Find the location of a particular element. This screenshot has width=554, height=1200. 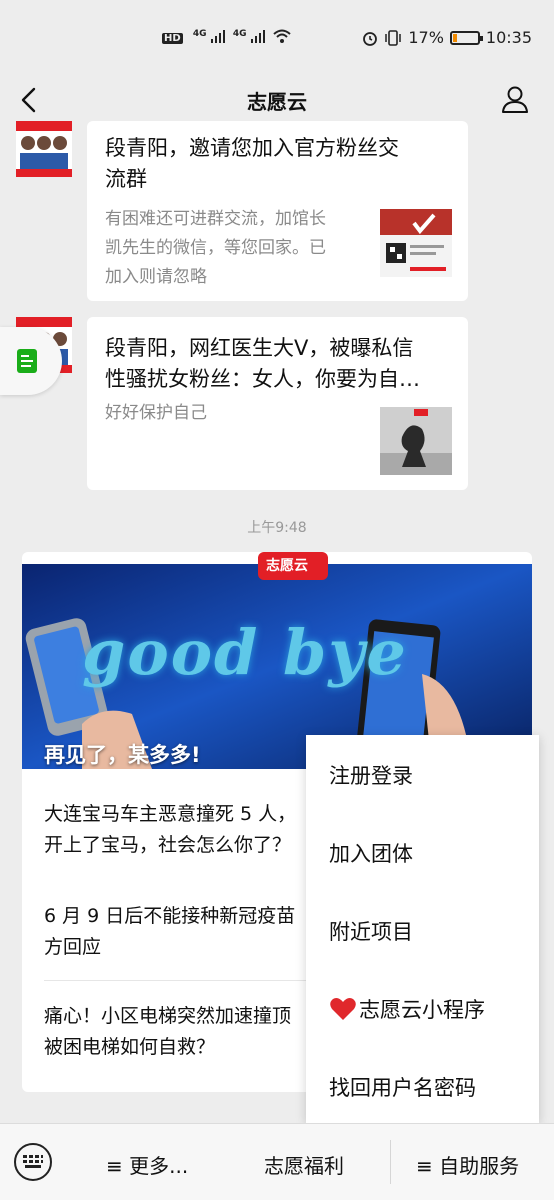

brand-badge: 志愿云 is located at coordinates (293, 566).